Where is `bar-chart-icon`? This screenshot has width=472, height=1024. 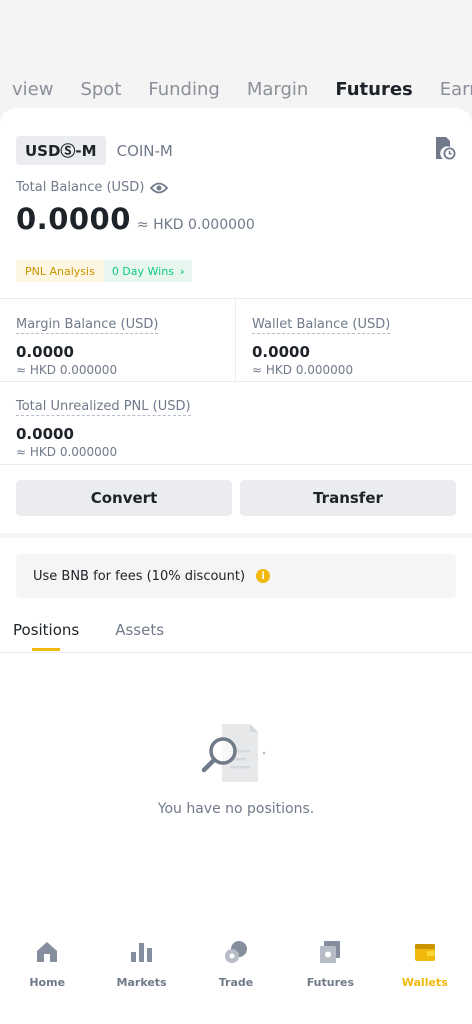 bar-chart-icon is located at coordinates (141, 952).